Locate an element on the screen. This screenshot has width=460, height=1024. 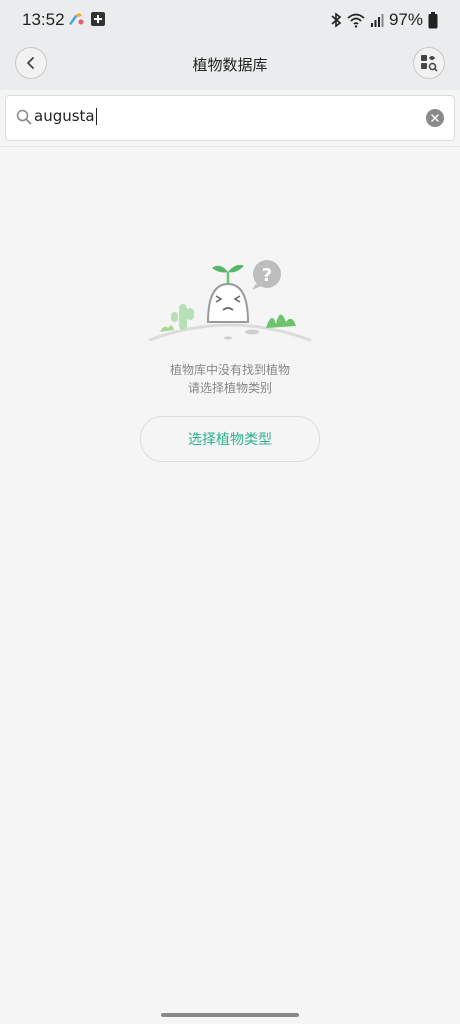
clear-icon is located at coordinates (435, 118).